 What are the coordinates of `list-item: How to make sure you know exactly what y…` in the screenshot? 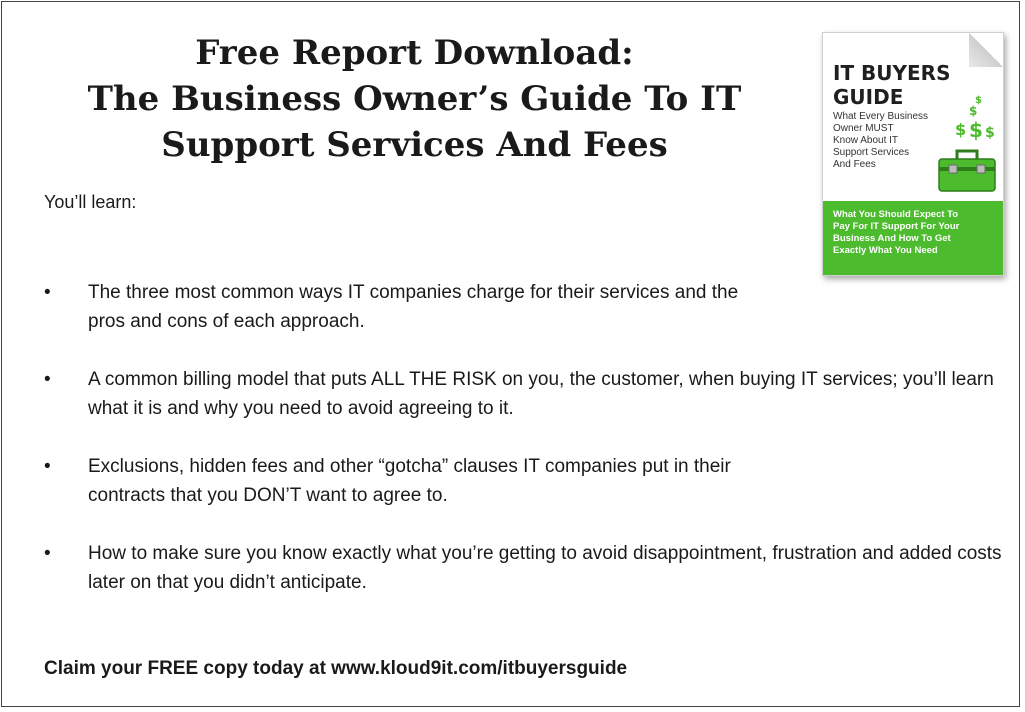 It's located at (524, 568).